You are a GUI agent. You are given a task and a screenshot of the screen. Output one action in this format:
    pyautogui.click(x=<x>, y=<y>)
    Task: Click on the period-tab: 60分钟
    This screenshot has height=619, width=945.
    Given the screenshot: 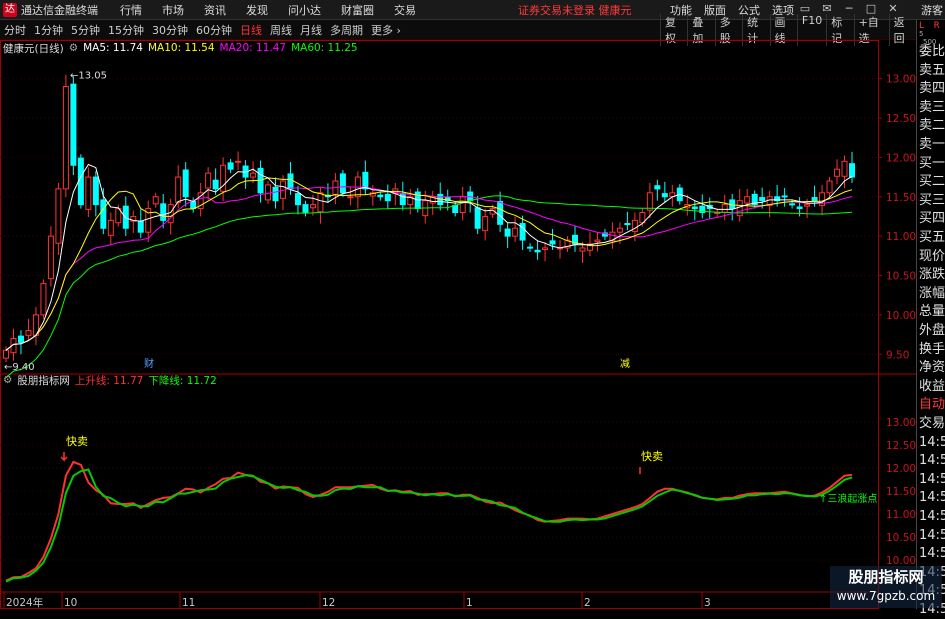 What is the action you would take?
    pyautogui.click(x=214, y=30)
    